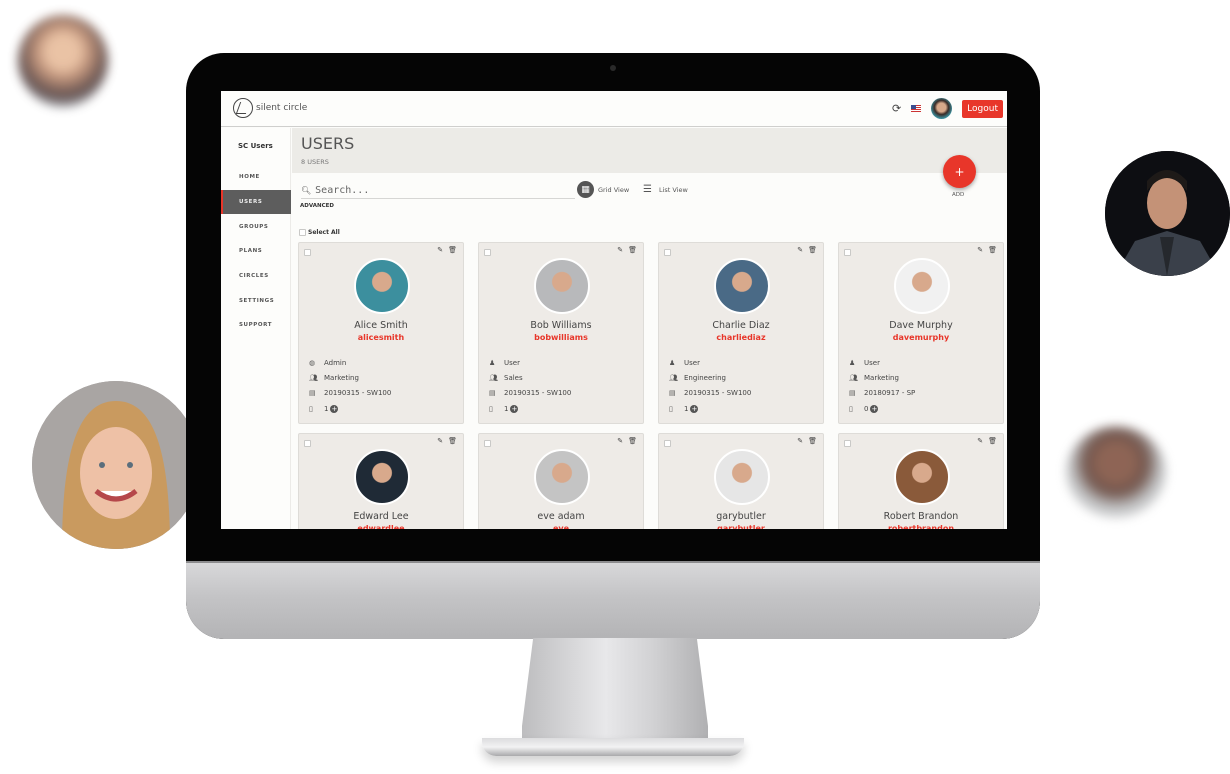  What do you see at coordinates (435, 190) in the screenshot?
I see `search-input` at bounding box center [435, 190].